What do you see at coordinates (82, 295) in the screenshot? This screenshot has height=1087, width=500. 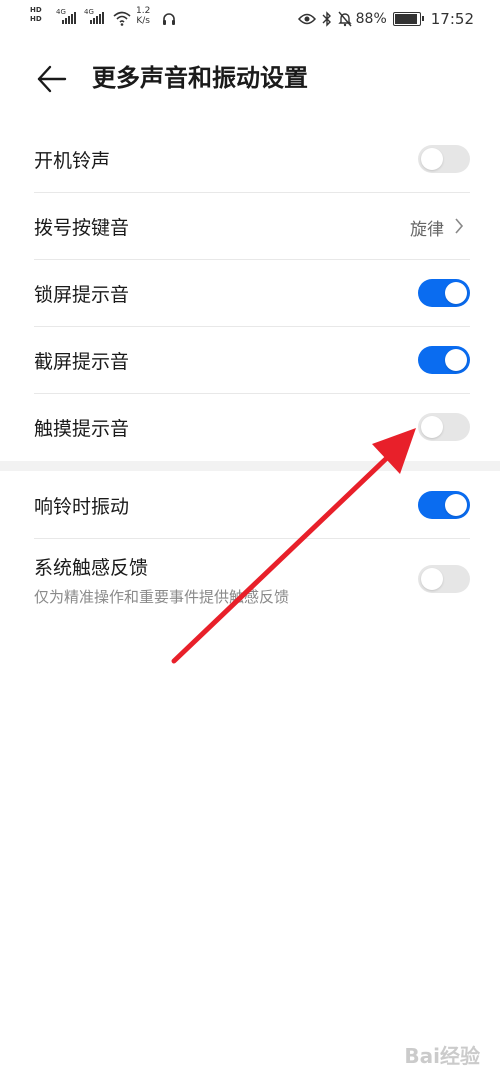 I see `setting-label: 锁屏提示音` at bounding box center [82, 295].